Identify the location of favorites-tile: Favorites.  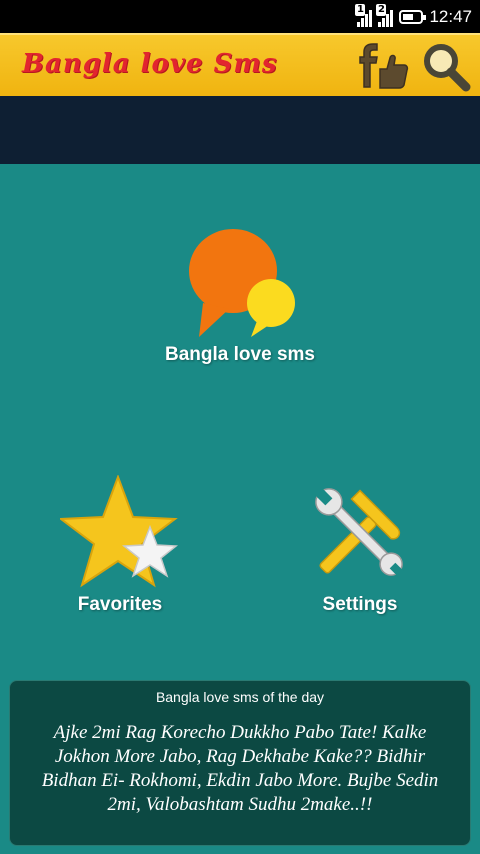
(120, 545).